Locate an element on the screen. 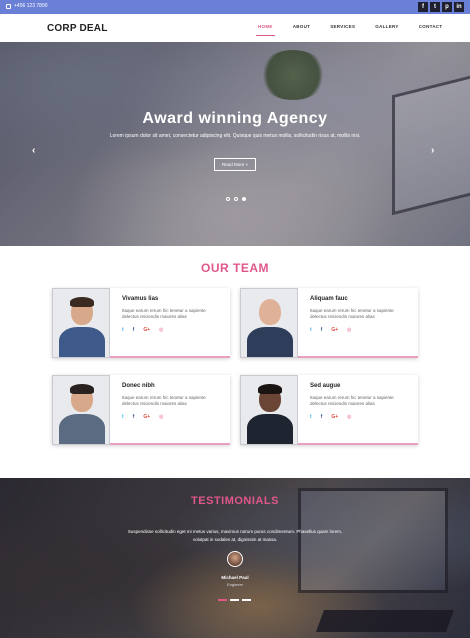 The height and width of the screenshot is (638, 470). read-more-button: Read More » is located at coordinates (235, 164).